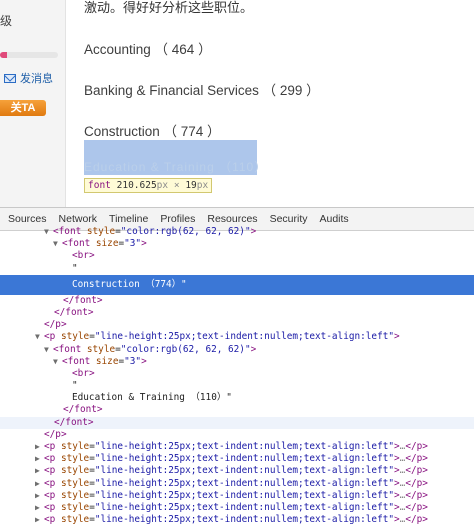 The height and width of the screenshot is (525, 474). What do you see at coordinates (6, 21) in the screenshot?
I see `level-text: 级` at bounding box center [6, 21].